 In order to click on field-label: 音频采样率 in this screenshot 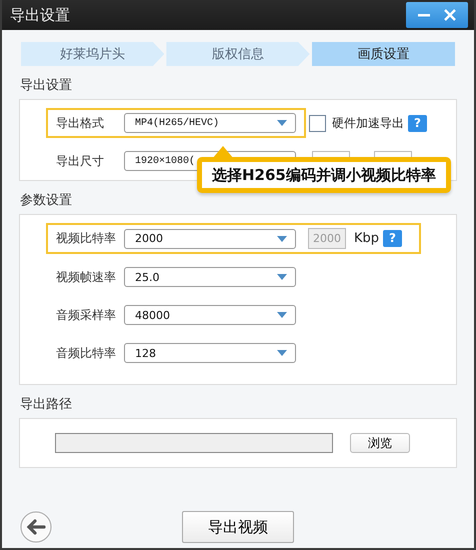, I will do `click(86, 315)`.